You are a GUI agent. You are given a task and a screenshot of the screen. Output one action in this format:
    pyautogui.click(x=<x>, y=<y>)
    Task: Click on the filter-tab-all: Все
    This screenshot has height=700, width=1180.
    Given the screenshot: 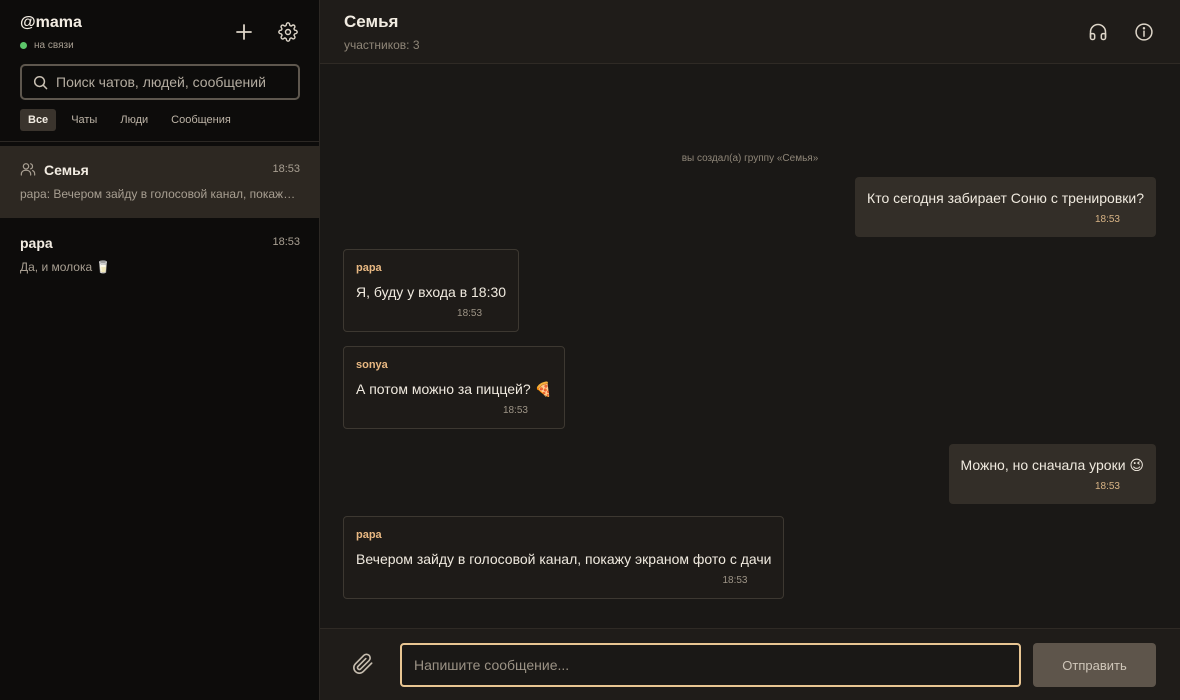 What is the action you would take?
    pyautogui.click(x=38, y=120)
    